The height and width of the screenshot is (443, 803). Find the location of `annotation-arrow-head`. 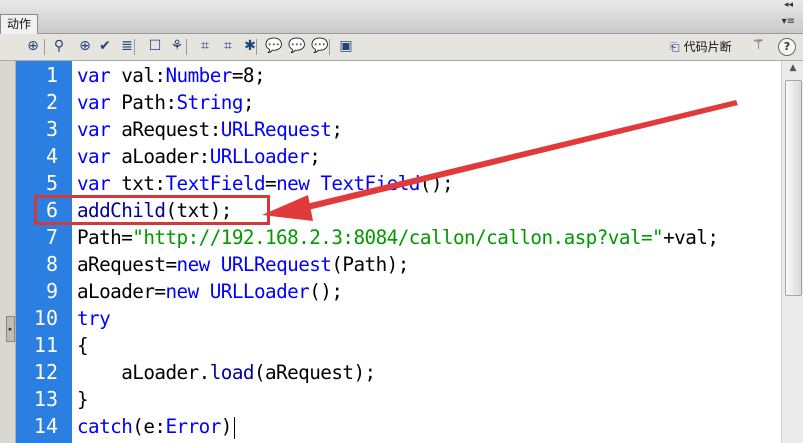

annotation-arrow-head is located at coordinates (287, 208).